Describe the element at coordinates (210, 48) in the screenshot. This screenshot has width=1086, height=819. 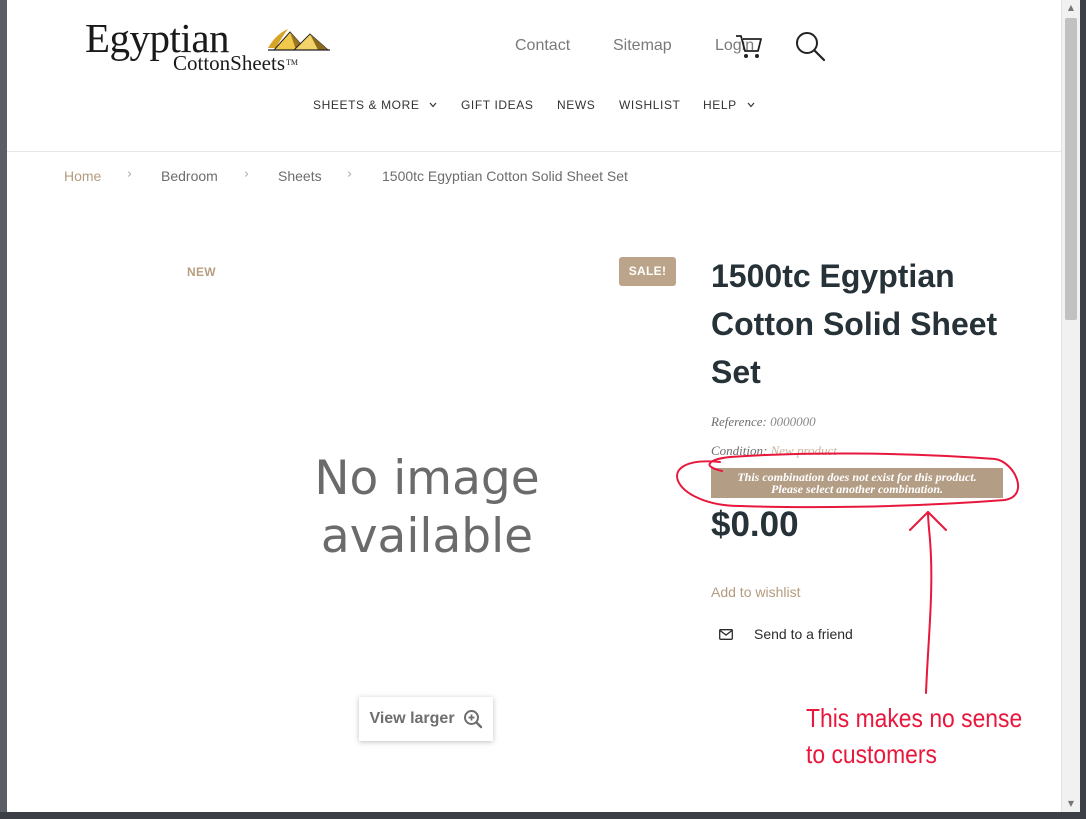
I see `site-logo: Egyptian CottonSheetsTM` at that location.